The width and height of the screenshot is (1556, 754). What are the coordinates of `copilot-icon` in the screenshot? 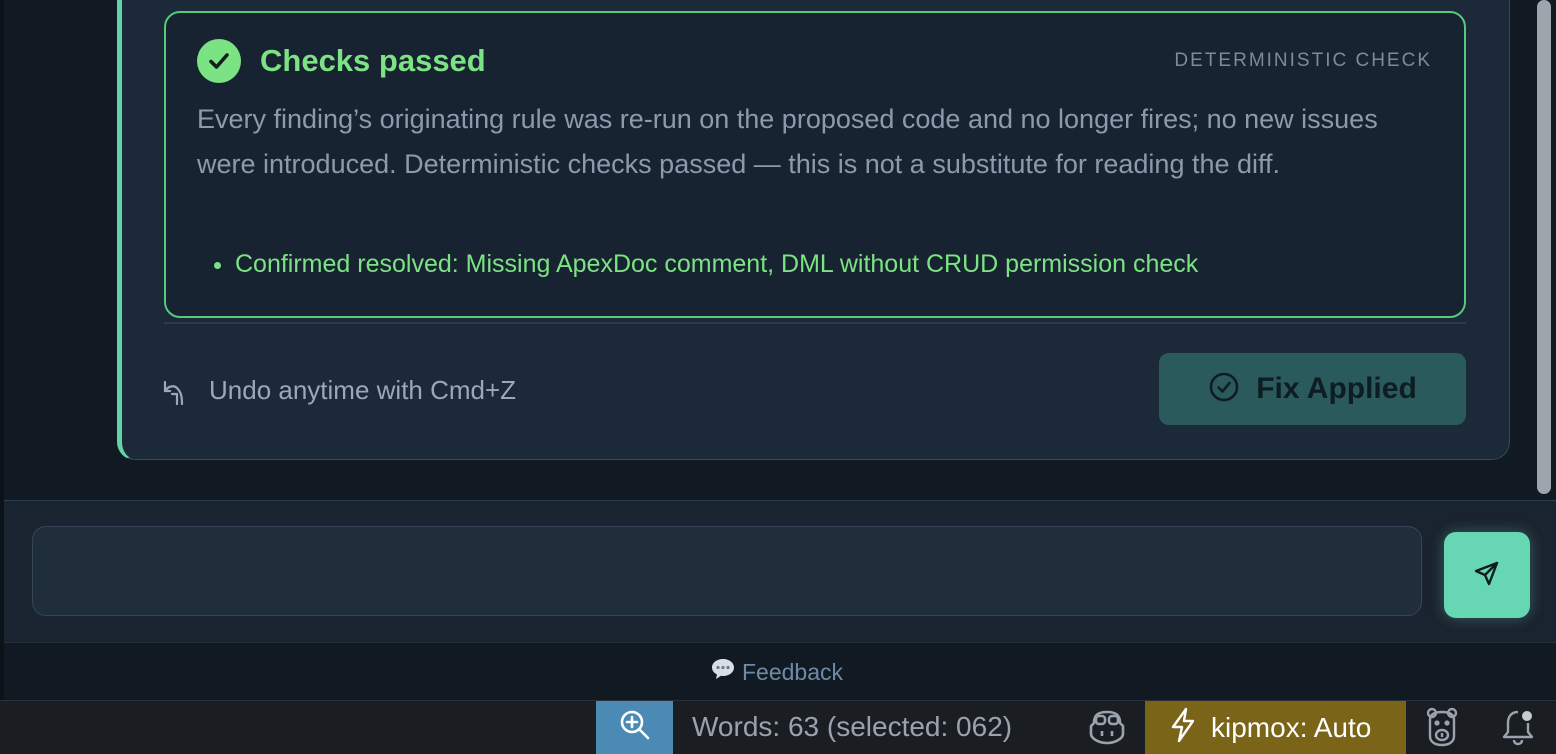 It's located at (1107, 727).